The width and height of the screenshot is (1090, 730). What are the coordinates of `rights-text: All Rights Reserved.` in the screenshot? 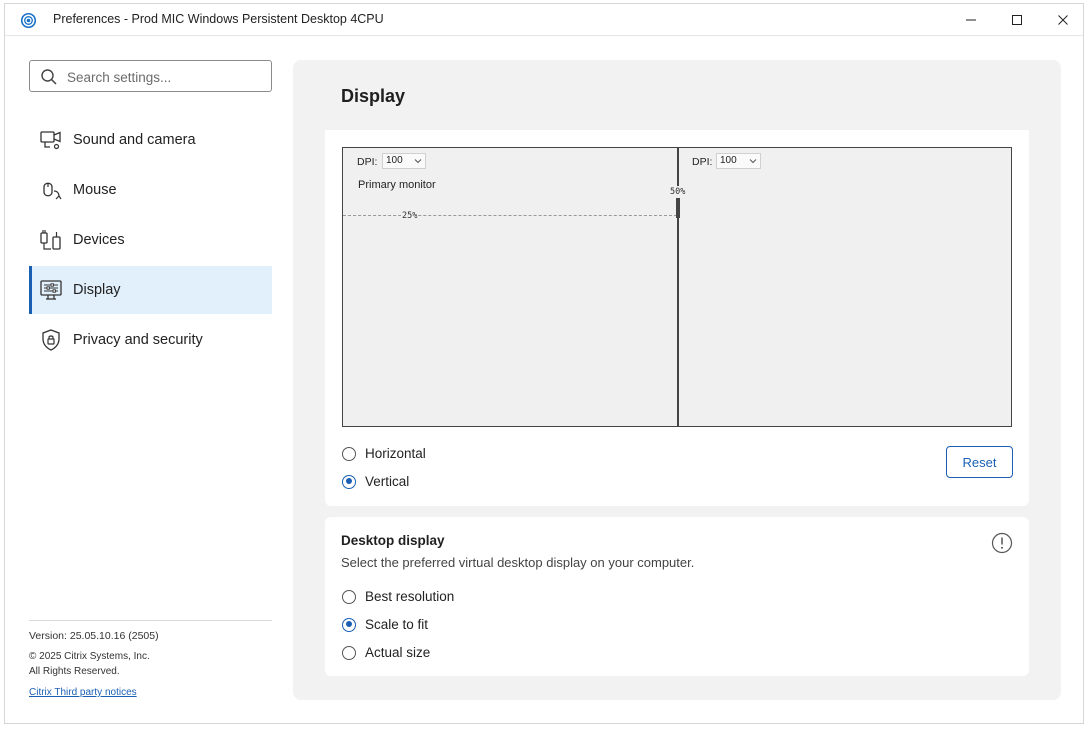 It's located at (74, 671).